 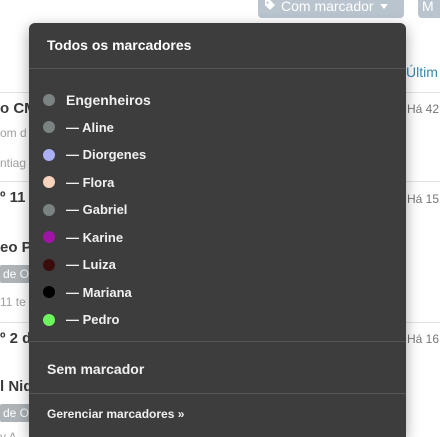 I want to click on tag-option: — Diorgenes, so click(x=94, y=155).